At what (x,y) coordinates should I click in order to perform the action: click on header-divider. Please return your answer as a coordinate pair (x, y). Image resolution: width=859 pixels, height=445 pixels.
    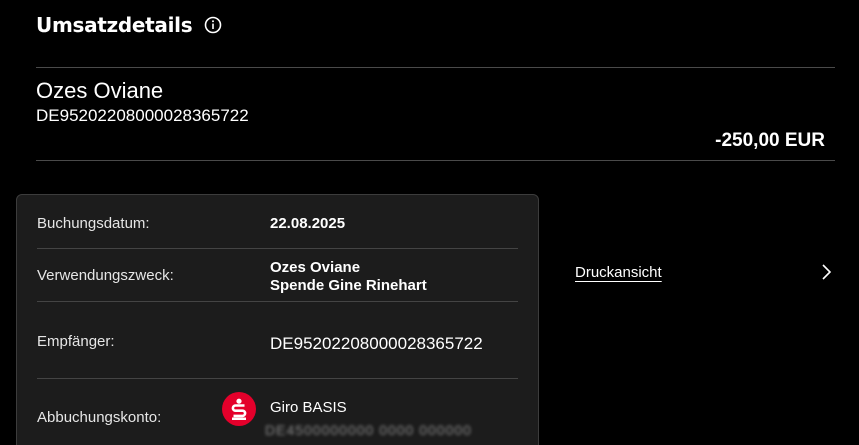
    Looking at the image, I should click on (435, 67).